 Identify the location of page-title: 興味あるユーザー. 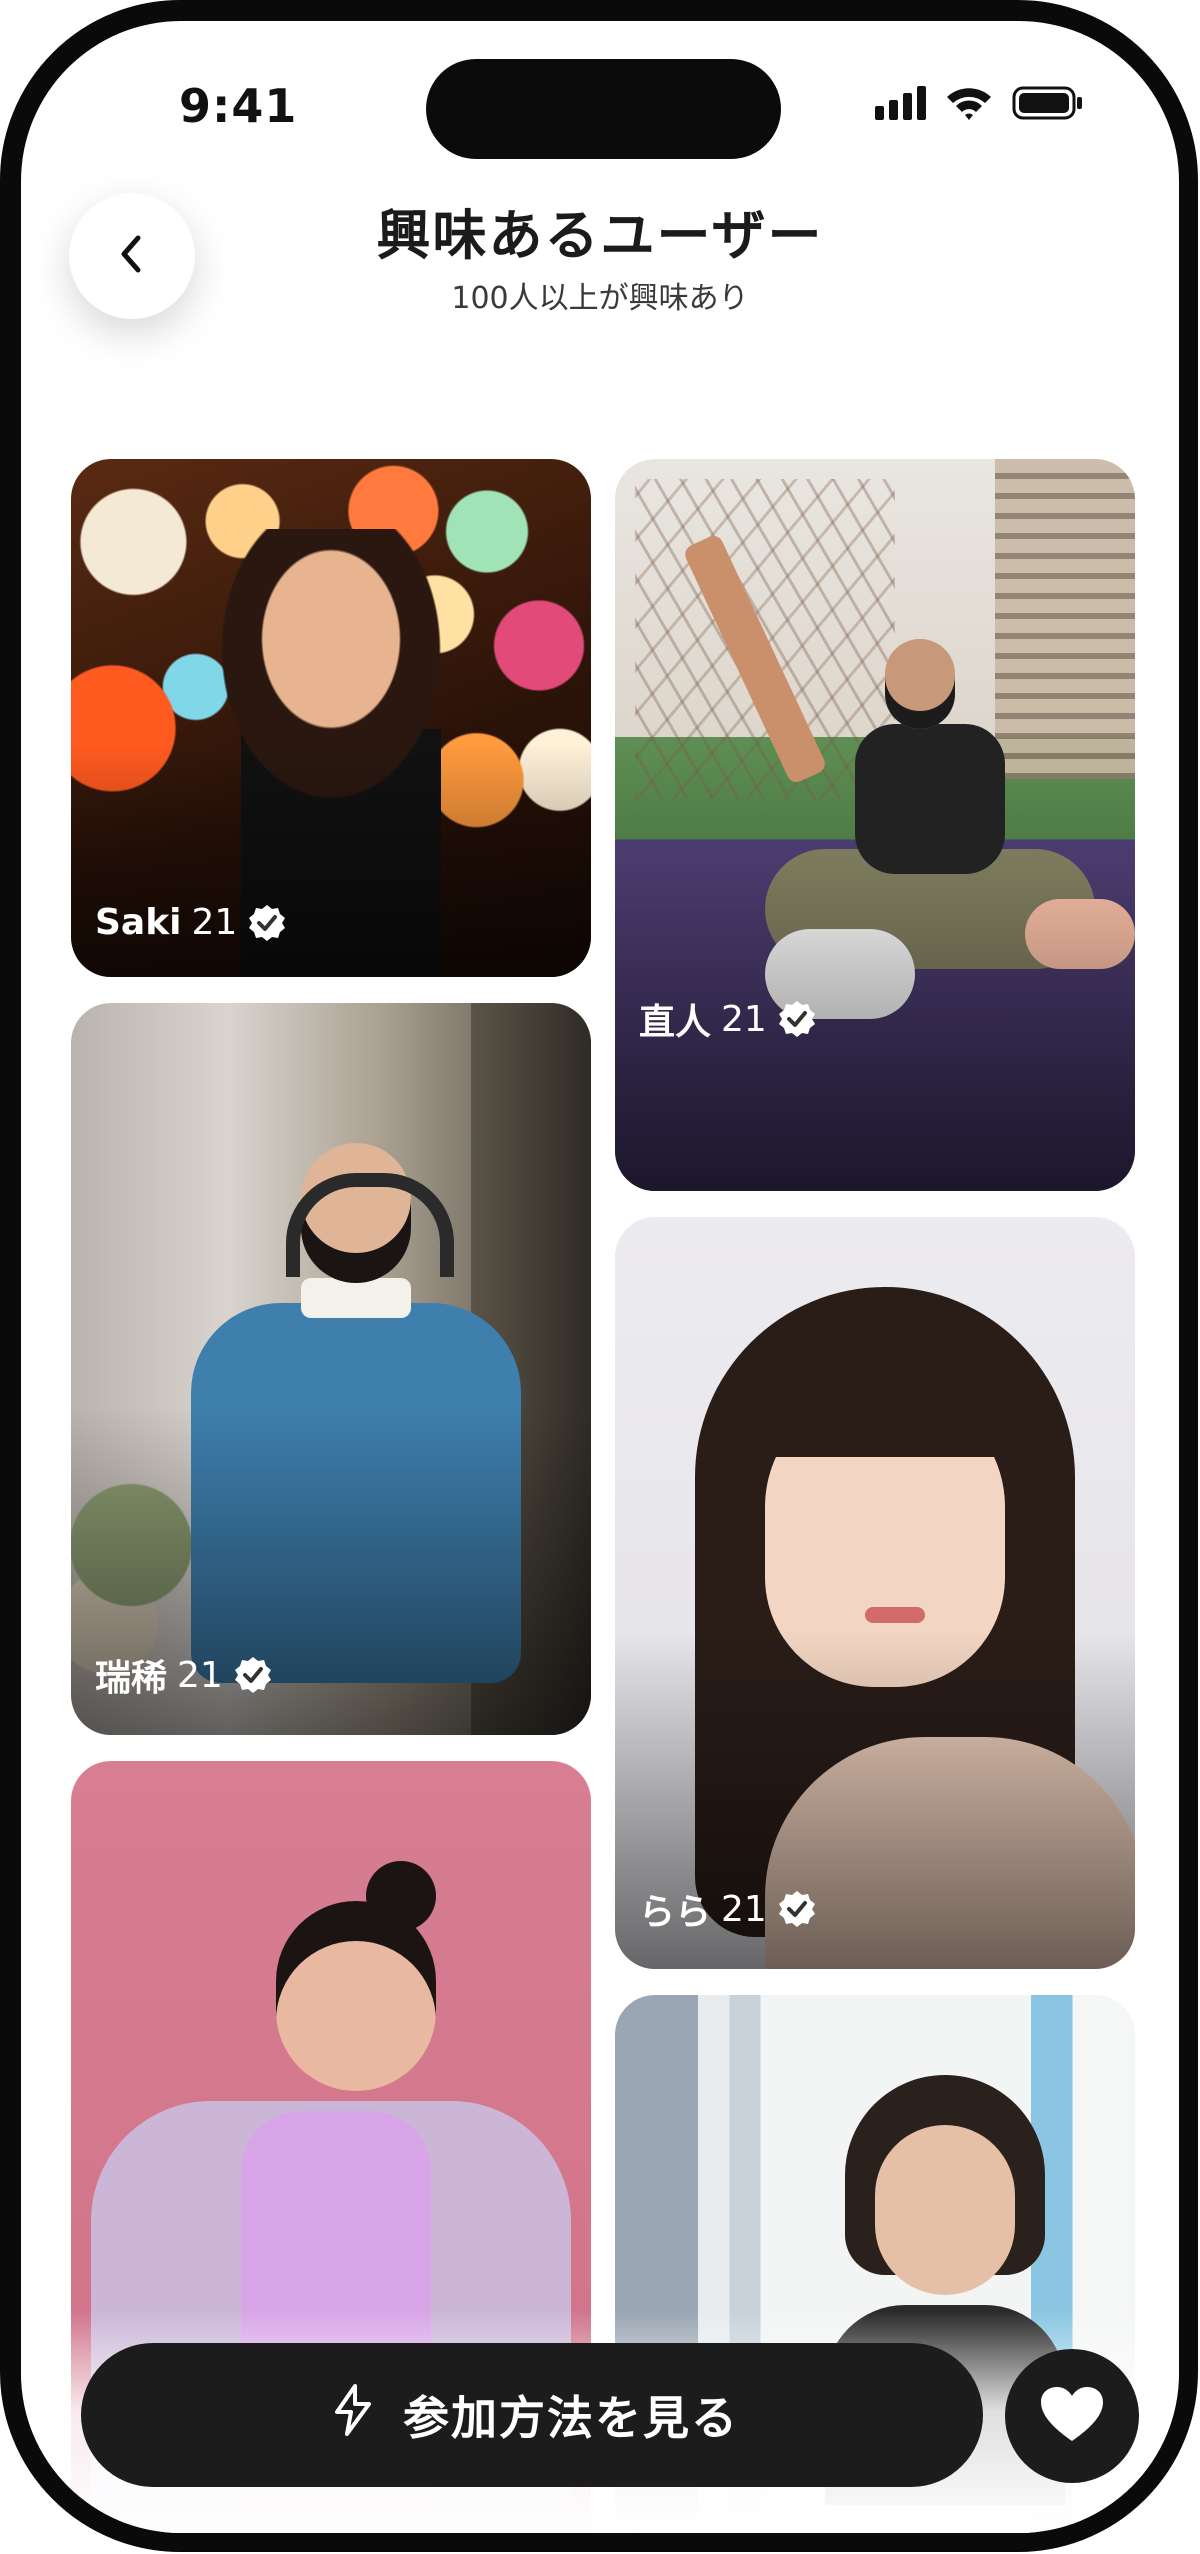
(600, 235).